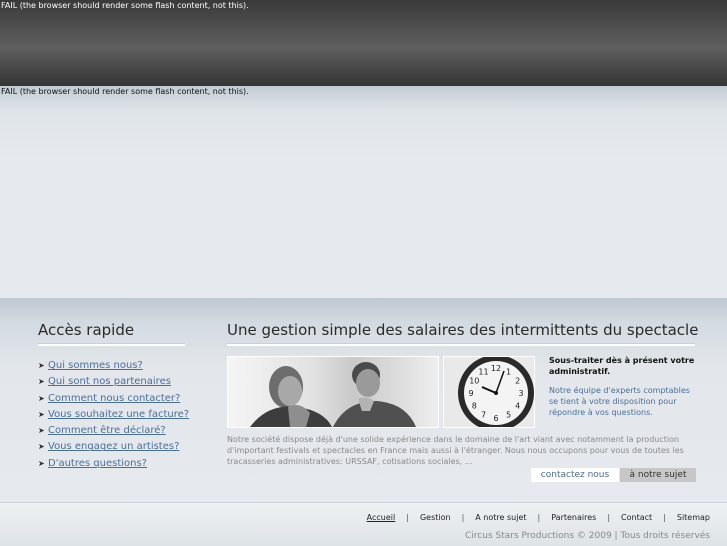 This screenshot has width=727, height=546. Describe the element at coordinates (474, 381) in the screenshot. I see `clock-numeral: 10` at that location.